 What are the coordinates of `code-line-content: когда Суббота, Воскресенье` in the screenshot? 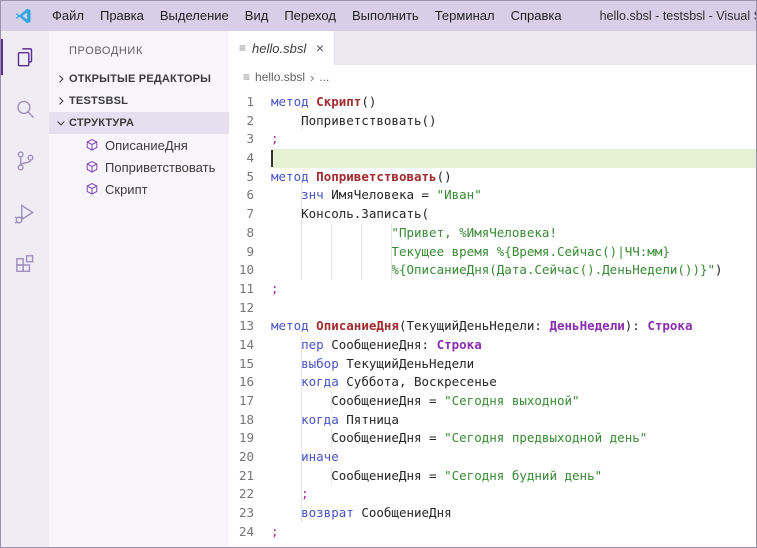 It's located at (513, 382).